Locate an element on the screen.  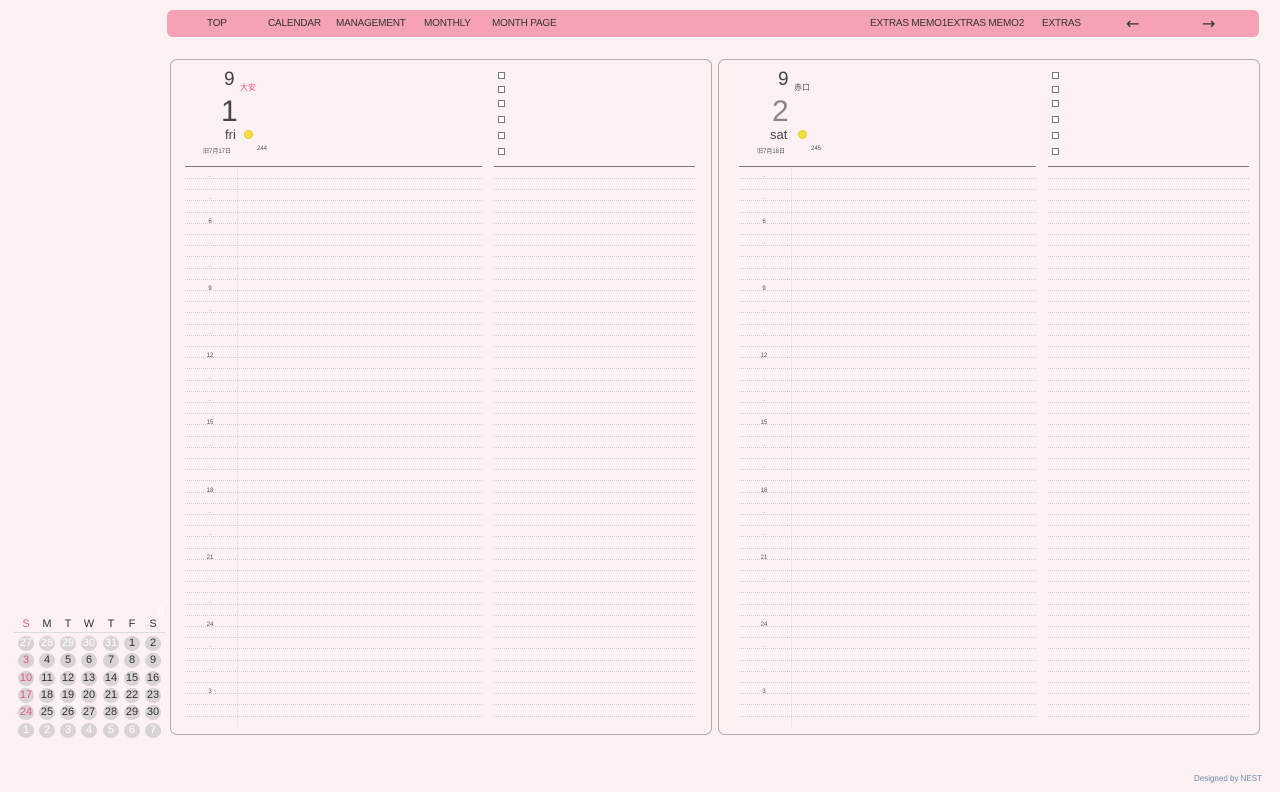
nav-calendar: CALENDAR is located at coordinates (294, 23).